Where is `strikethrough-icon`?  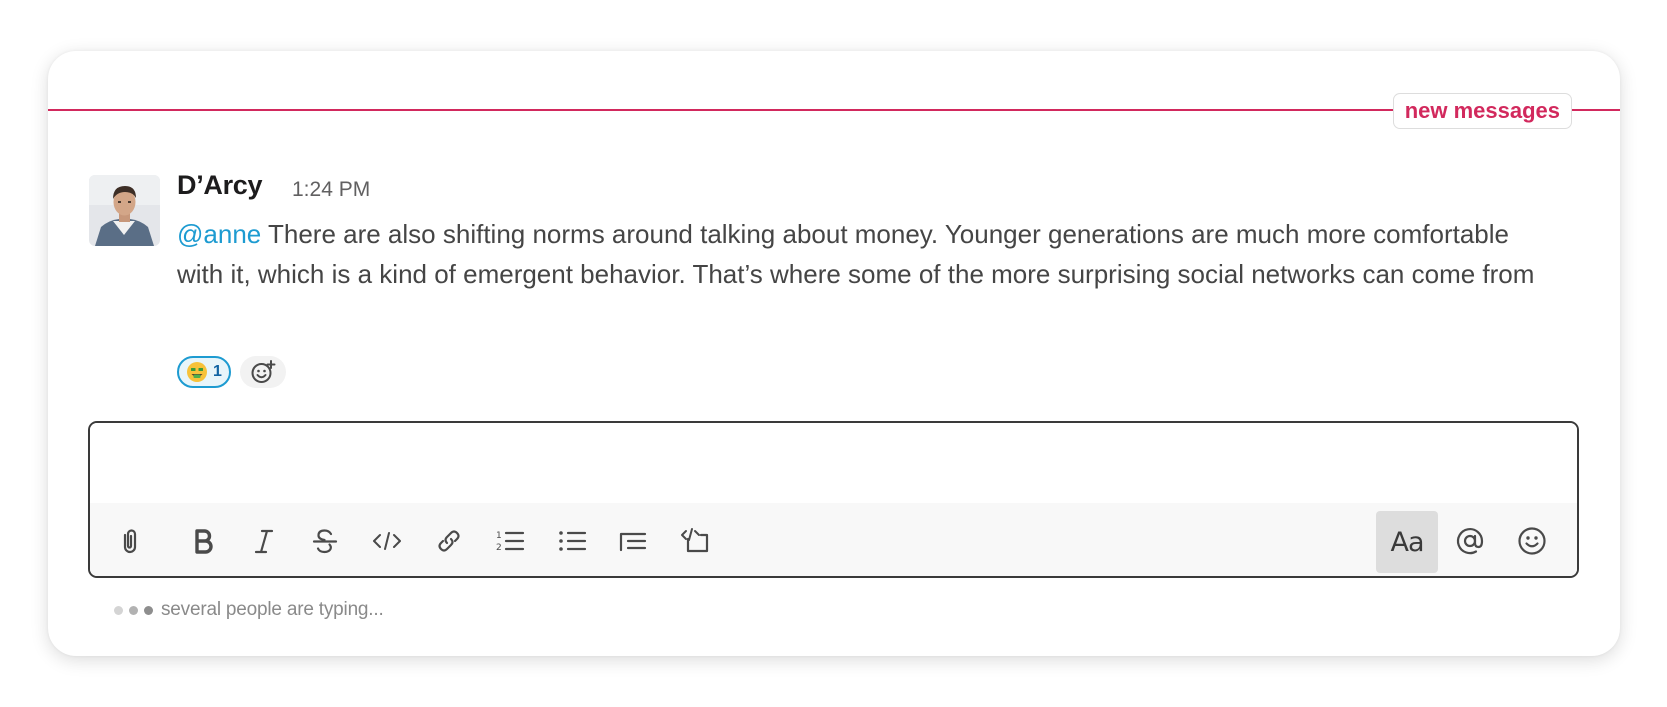
strikethrough-icon is located at coordinates (325, 541).